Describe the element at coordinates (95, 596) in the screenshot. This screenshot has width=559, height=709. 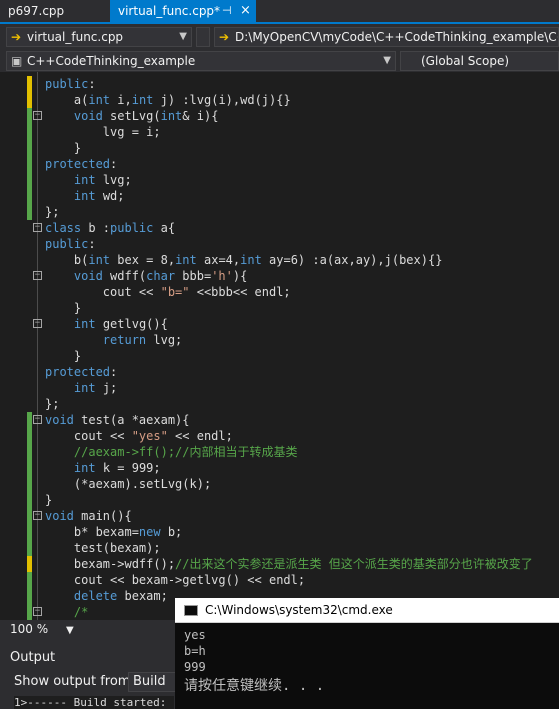
I see `code-token: delete` at that location.